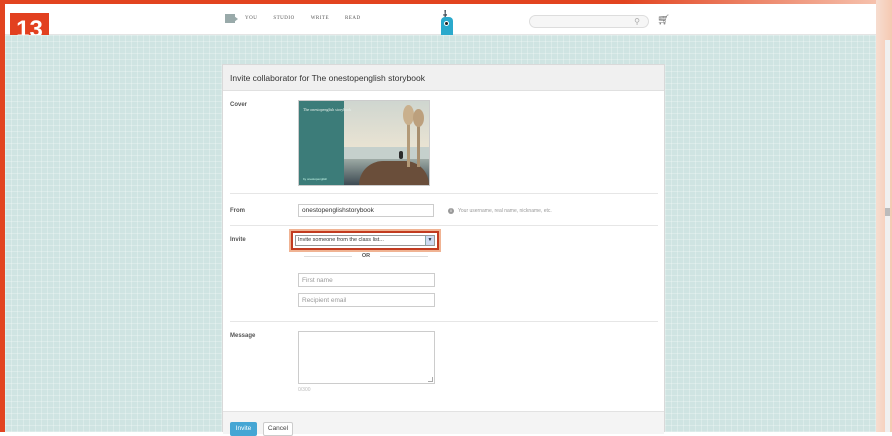  What do you see at coordinates (366, 300) in the screenshot?
I see `recipient-email-field: Recipient email` at bounding box center [366, 300].